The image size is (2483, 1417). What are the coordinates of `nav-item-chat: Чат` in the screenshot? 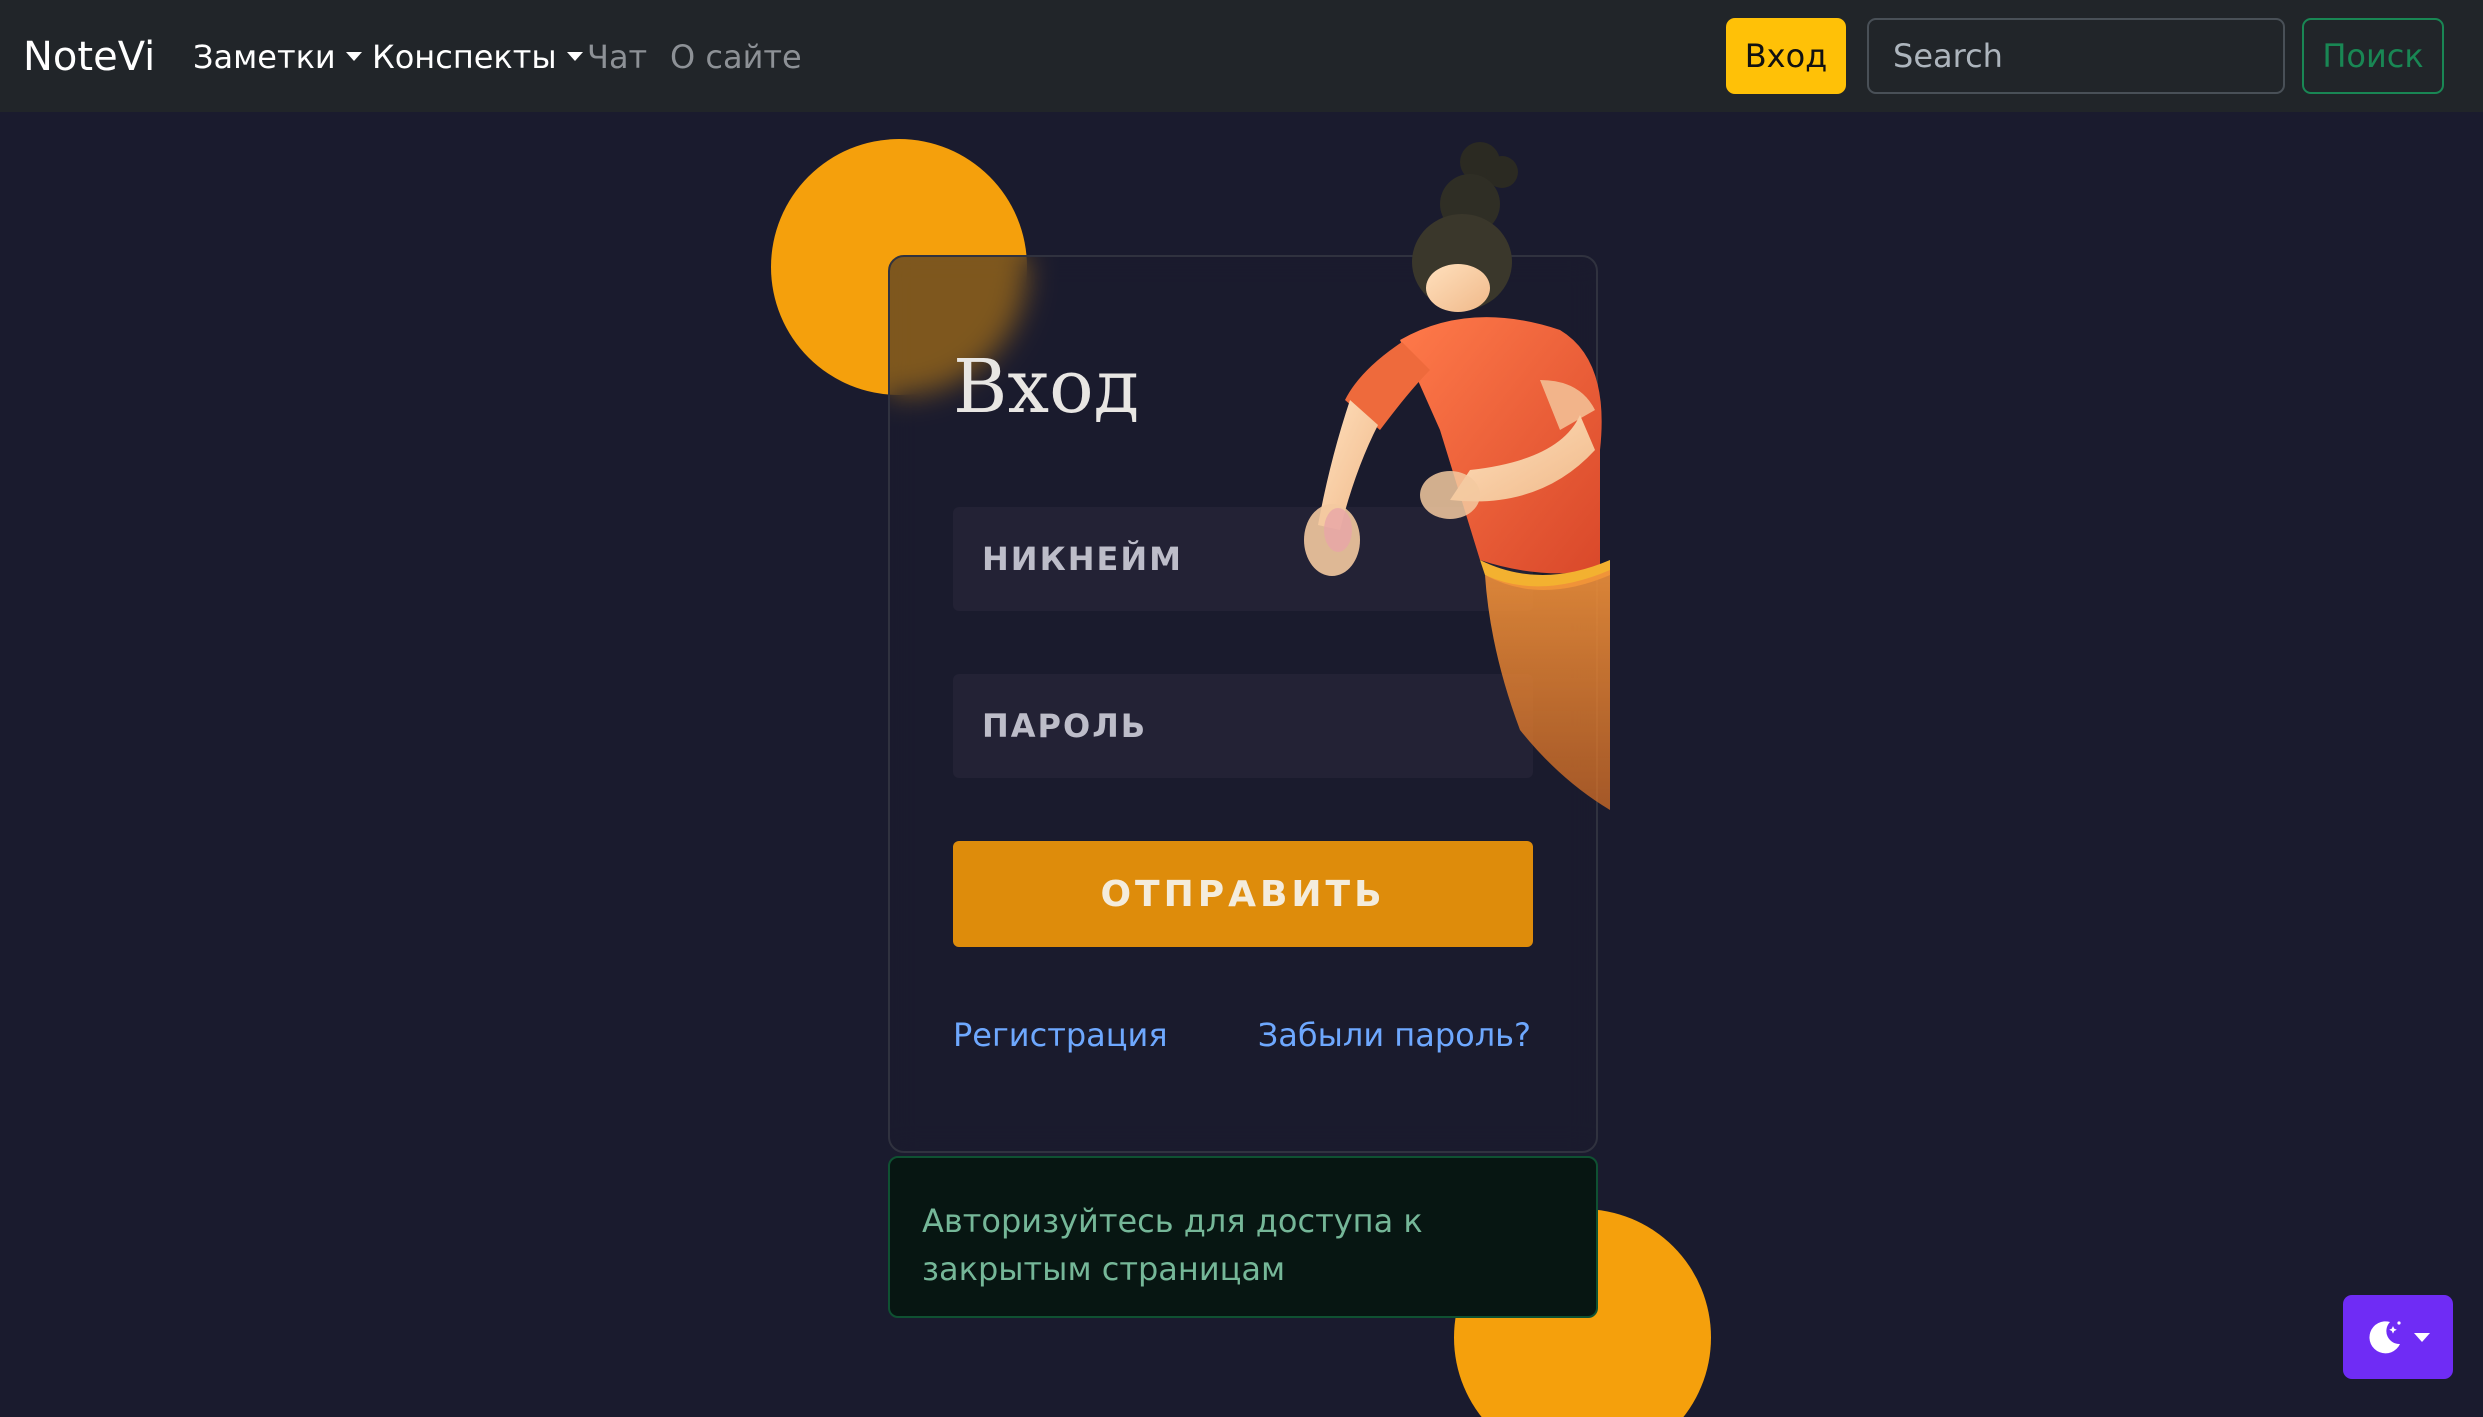 It's located at (617, 57).